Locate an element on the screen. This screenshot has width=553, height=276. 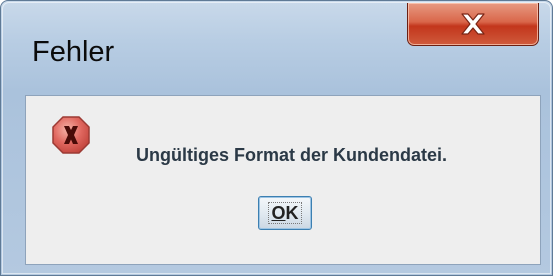
ok-label-rest: K is located at coordinates (292, 213).